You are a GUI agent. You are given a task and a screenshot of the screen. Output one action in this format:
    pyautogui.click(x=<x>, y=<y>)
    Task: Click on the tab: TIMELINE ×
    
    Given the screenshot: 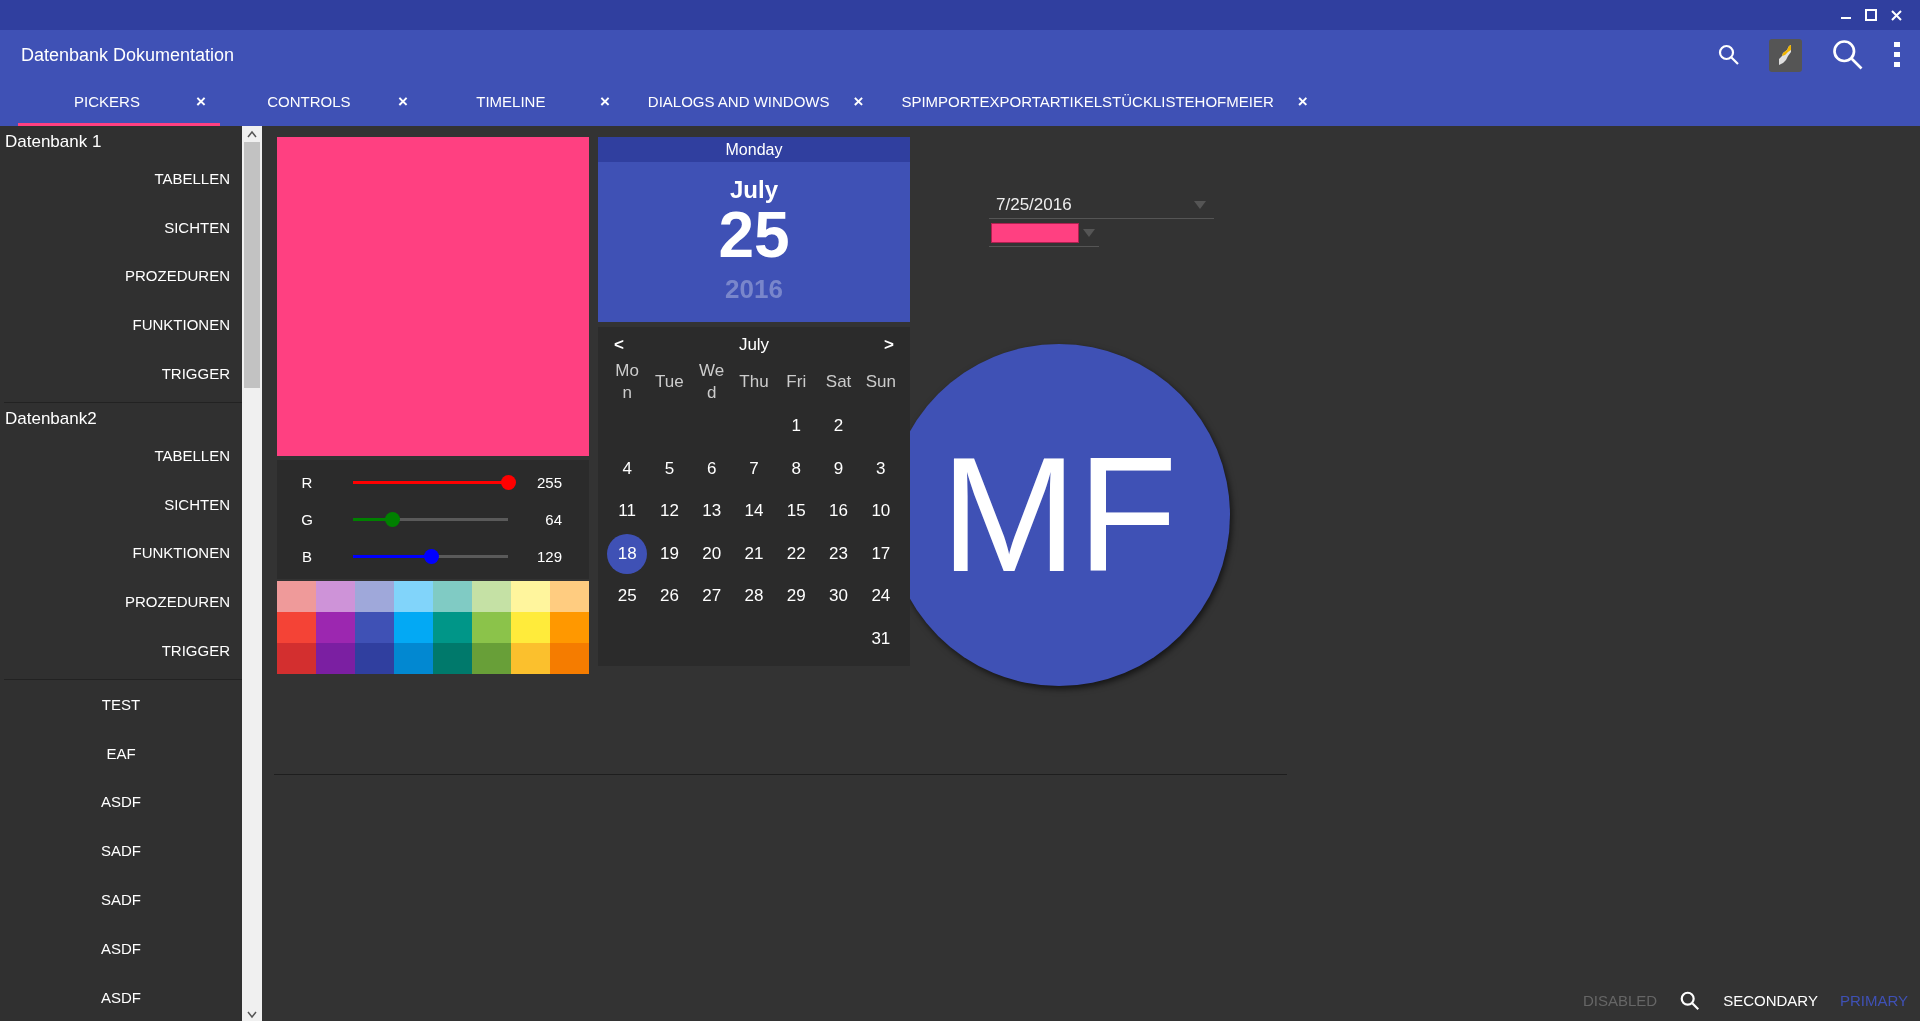 What is the action you would take?
    pyautogui.click(x=522, y=103)
    